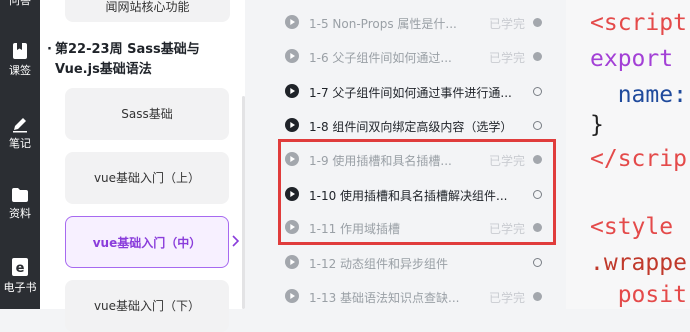  I want to click on rail-item-notes: 笔记, so click(20, 133).